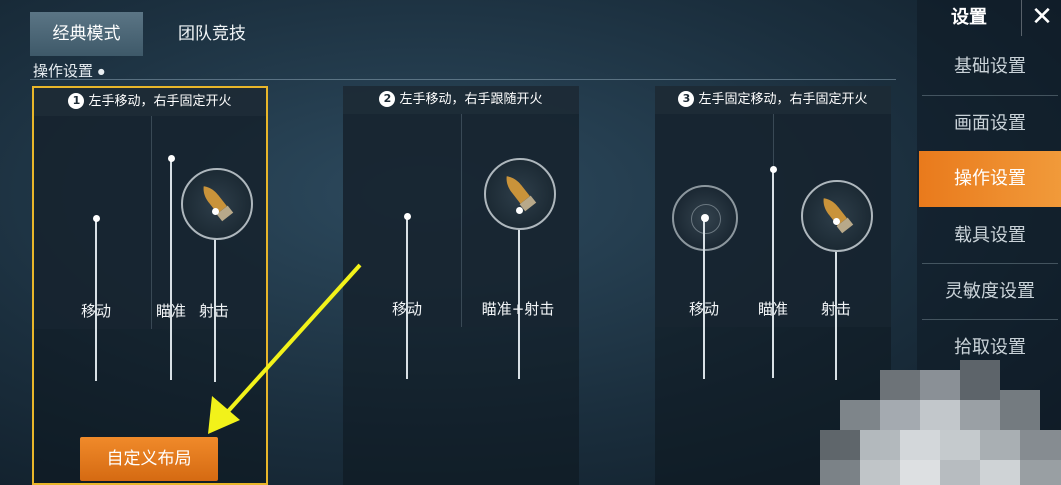  Describe the element at coordinates (990, 124) in the screenshot. I see `sidebar-item-graphics: 画面设置` at that location.